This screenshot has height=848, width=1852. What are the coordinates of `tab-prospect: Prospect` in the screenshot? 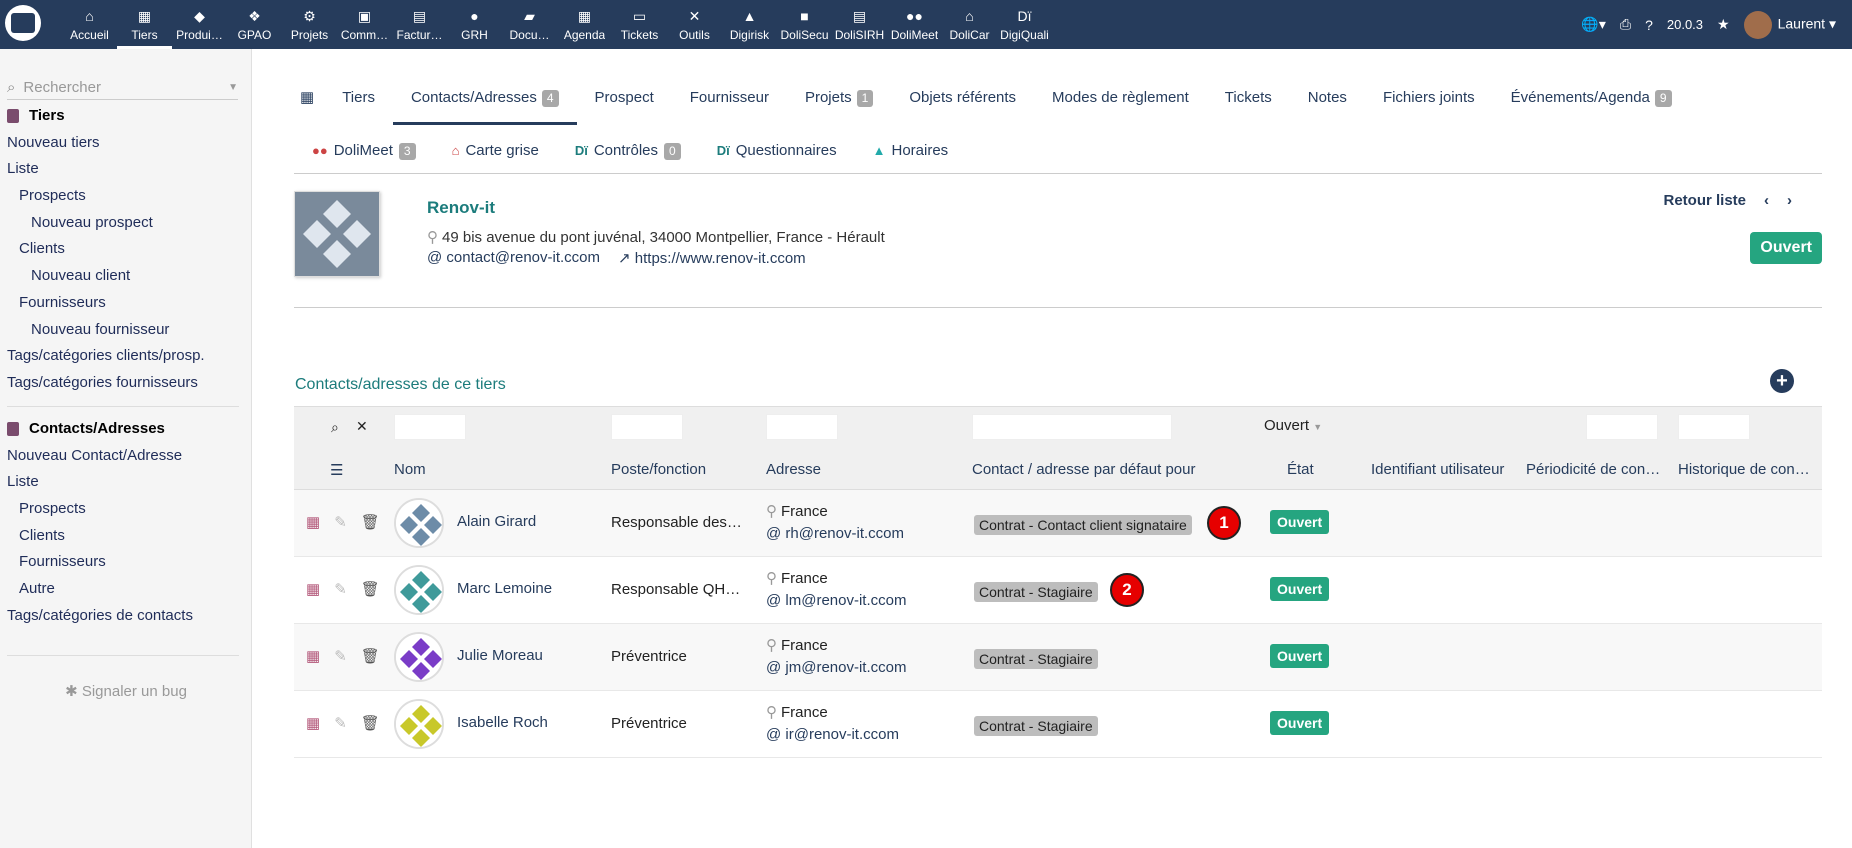 It's located at (624, 101).